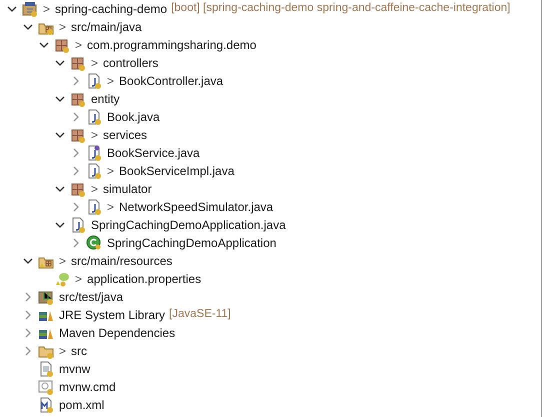 This screenshot has width=551, height=417. Describe the element at coordinates (117, 333) in the screenshot. I see `tree-item-label: Maven Dependencies` at that location.